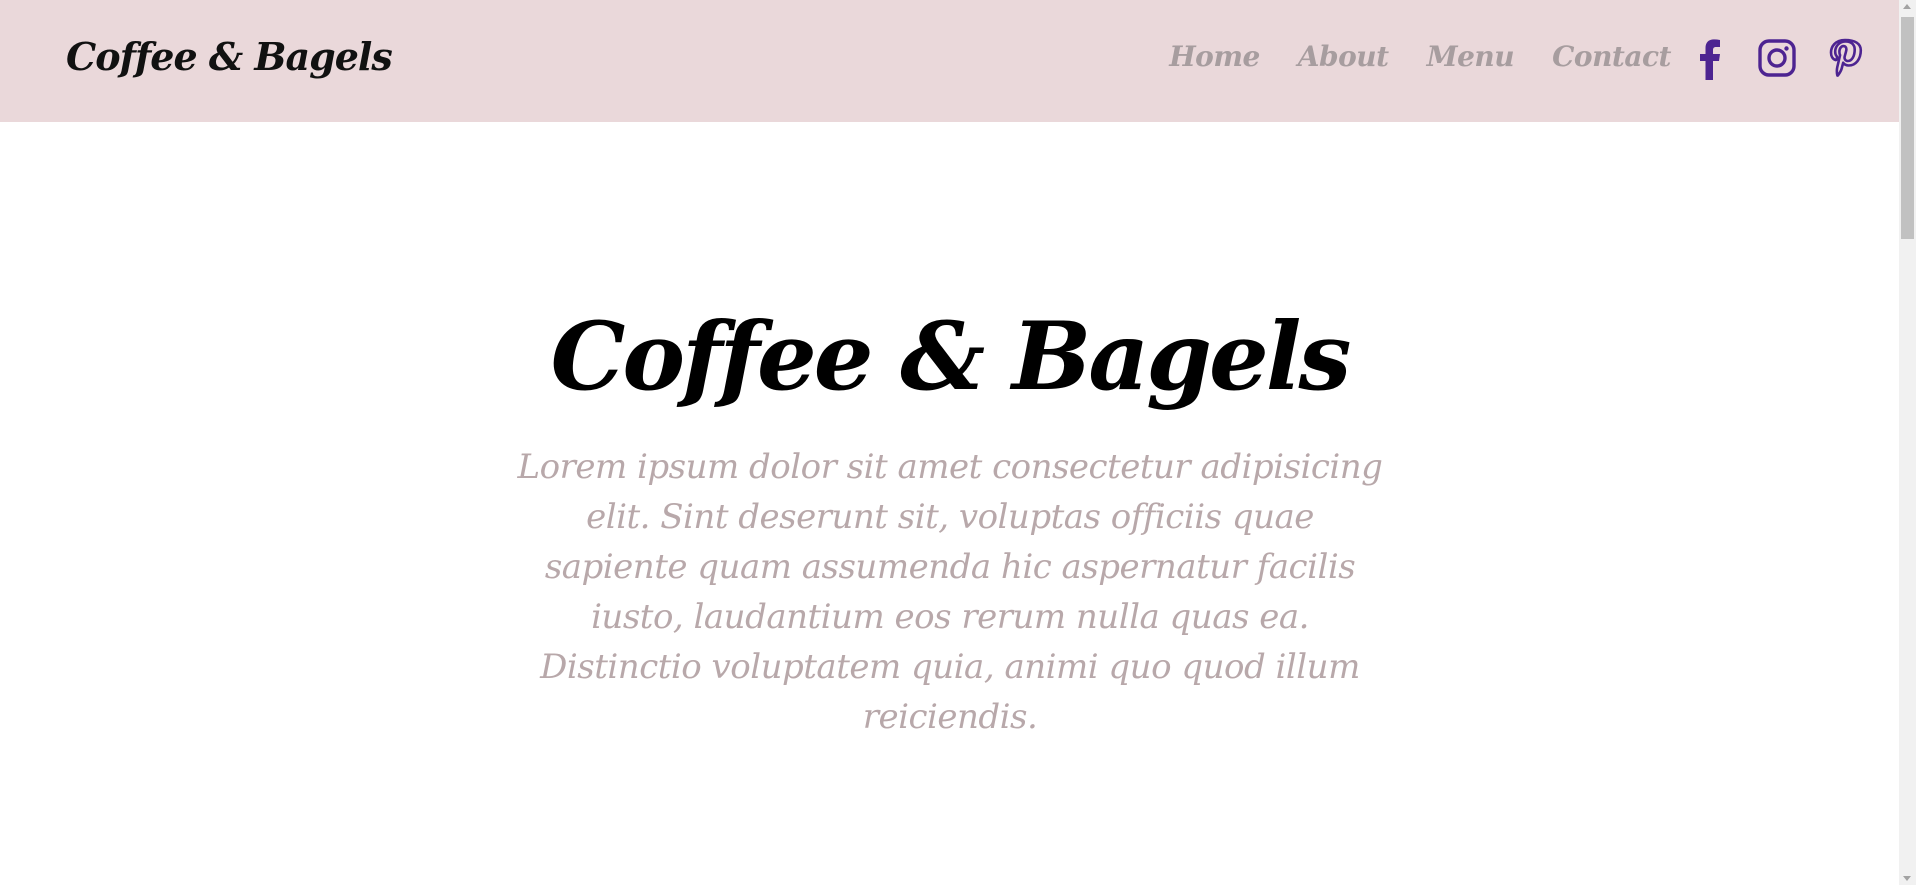 This screenshot has height=885, width=1916. Describe the element at coordinates (1845, 58) in the screenshot. I see `pinterest-icon` at that location.